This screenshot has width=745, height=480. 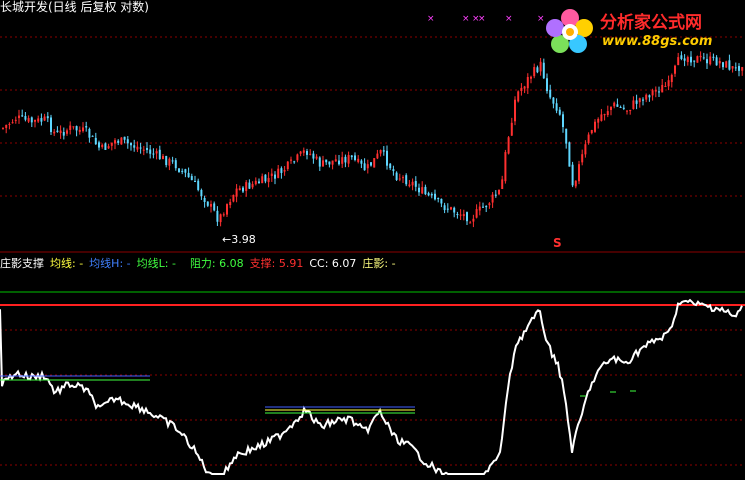 I want to click on magenta-mark: ×, so click(x=509, y=19).